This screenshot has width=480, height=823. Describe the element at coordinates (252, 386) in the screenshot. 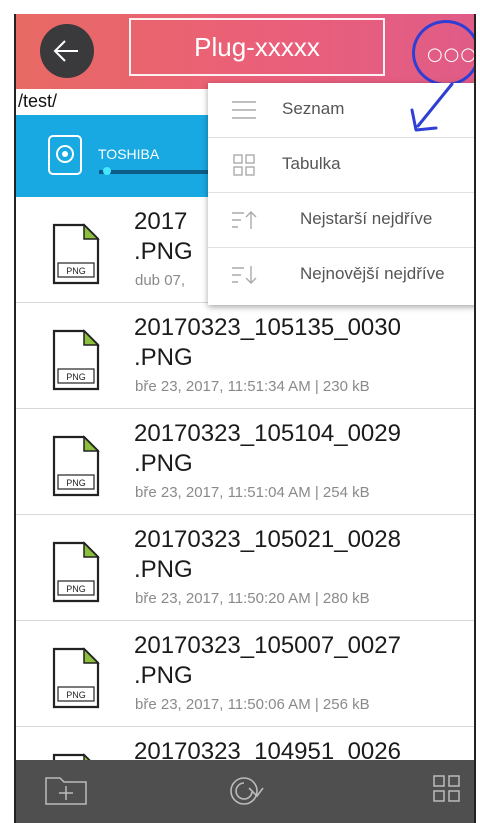

I see `file-meta: bře 23, 2017, 11:51:34 AM | 230 kB` at that location.